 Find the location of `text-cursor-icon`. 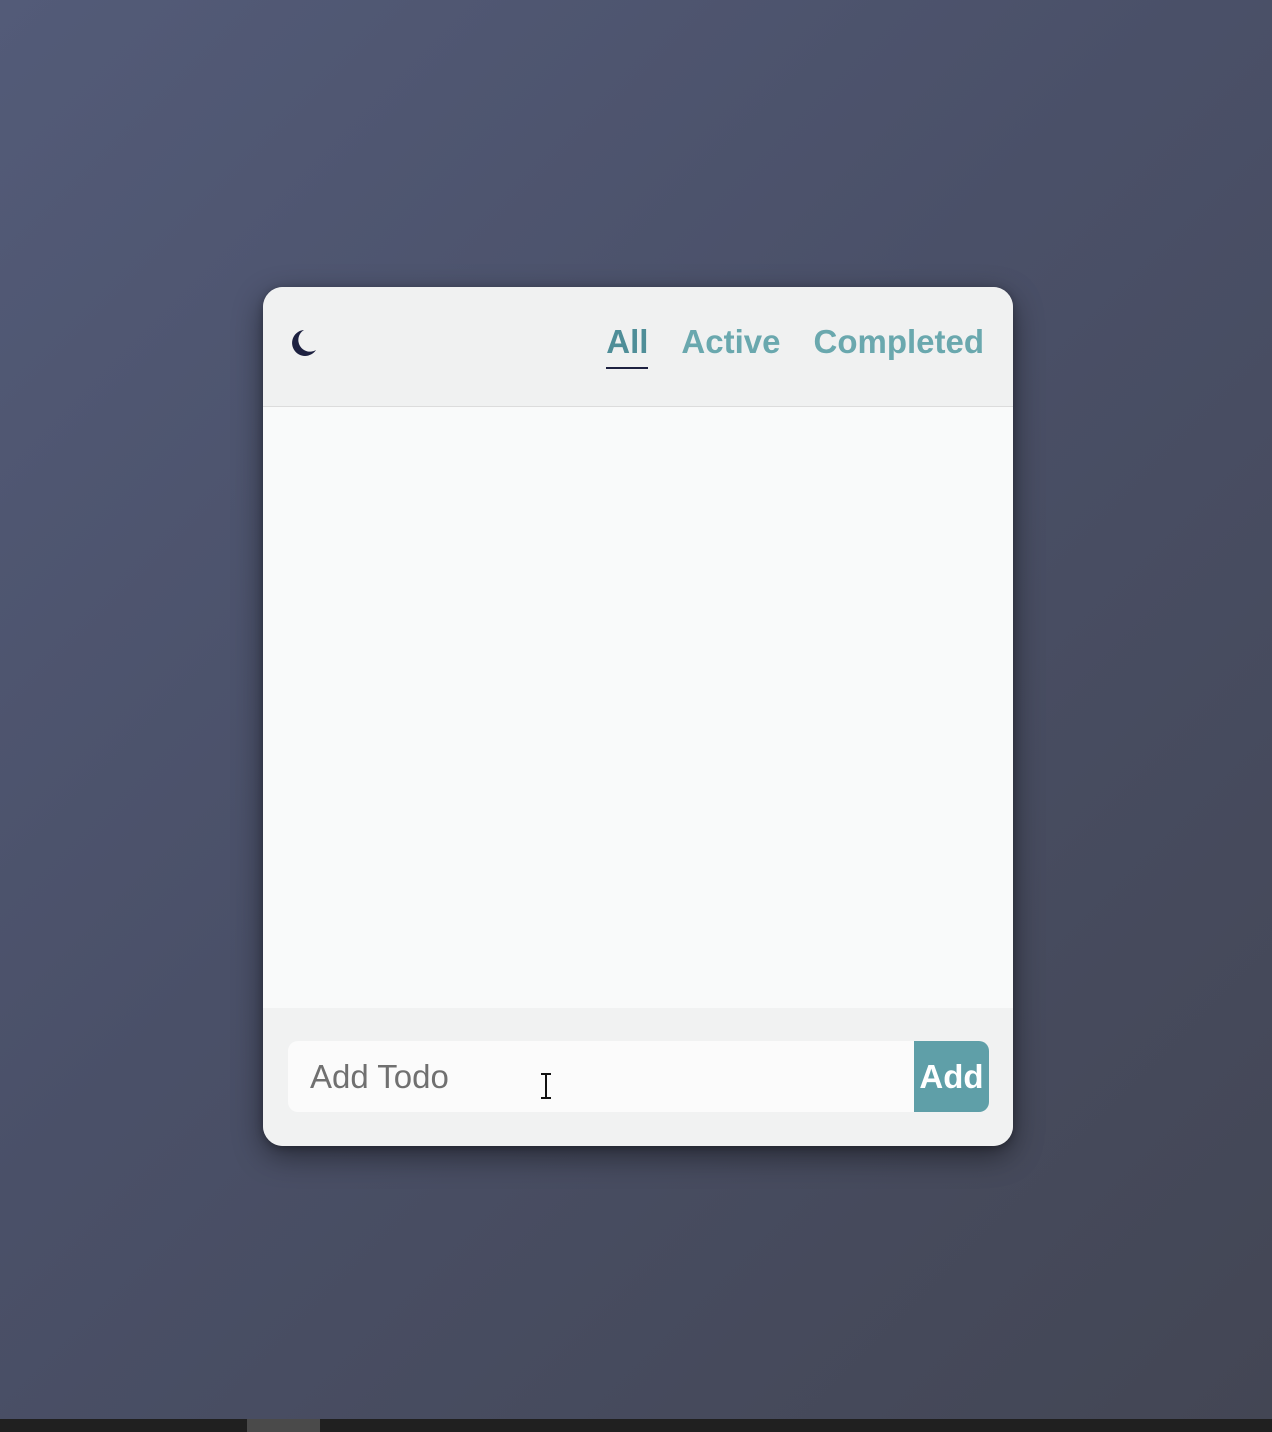

text-cursor-icon is located at coordinates (546, 1086).